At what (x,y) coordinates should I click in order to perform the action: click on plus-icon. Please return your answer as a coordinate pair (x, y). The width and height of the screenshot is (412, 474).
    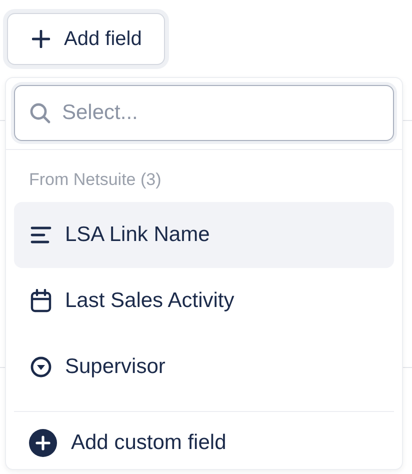
    Looking at the image, I should click on (41, 39).